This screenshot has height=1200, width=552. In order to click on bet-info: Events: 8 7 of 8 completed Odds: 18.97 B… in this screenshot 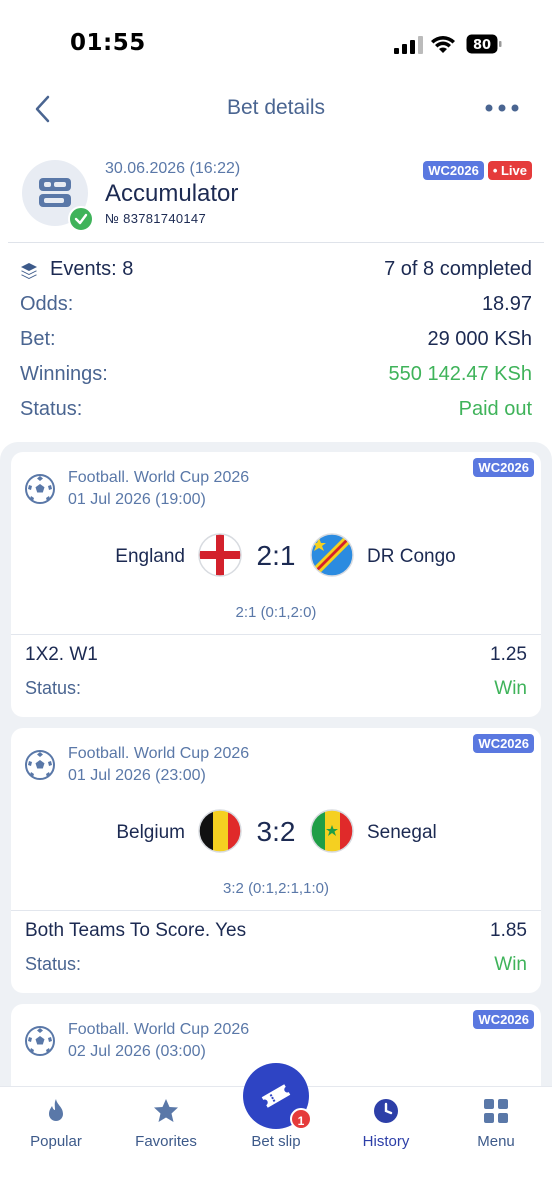, I will do `click(276, 342)`.